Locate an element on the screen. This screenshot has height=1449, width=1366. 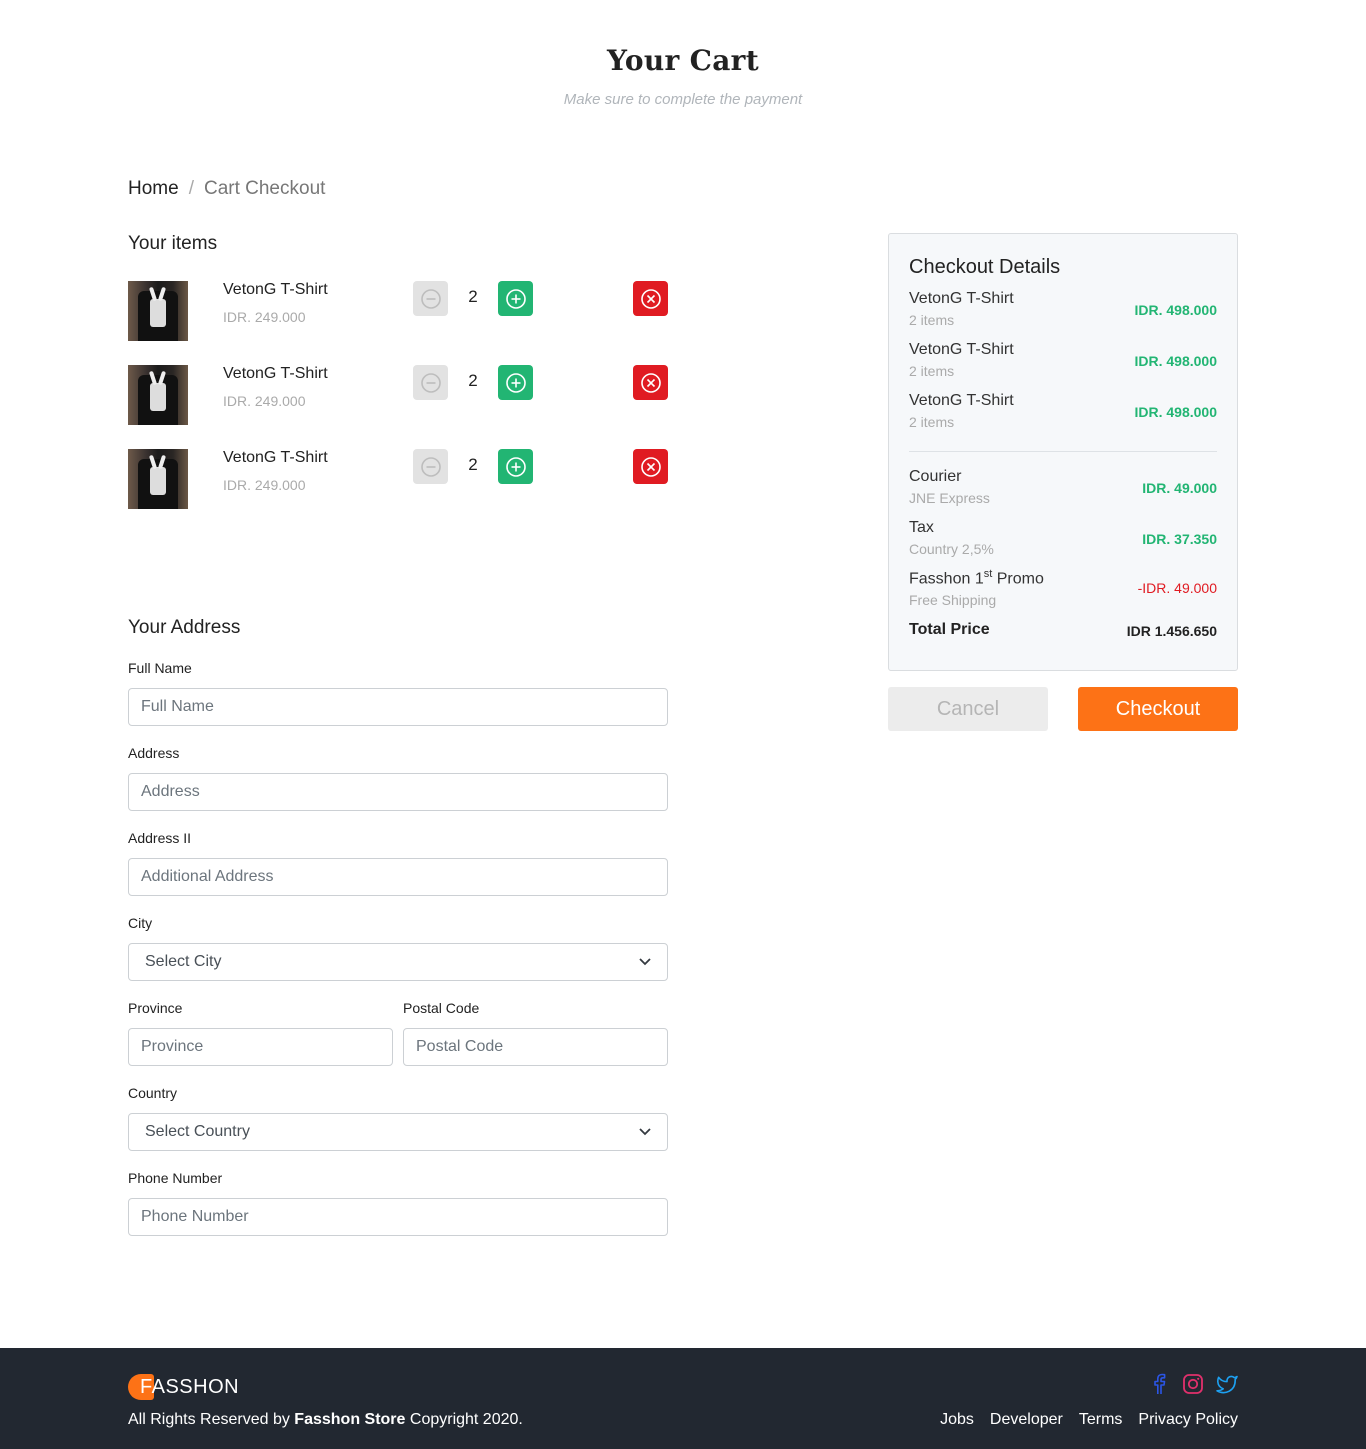
courier-value: IDR. 49.000 is located at coordinates (1179, 488).